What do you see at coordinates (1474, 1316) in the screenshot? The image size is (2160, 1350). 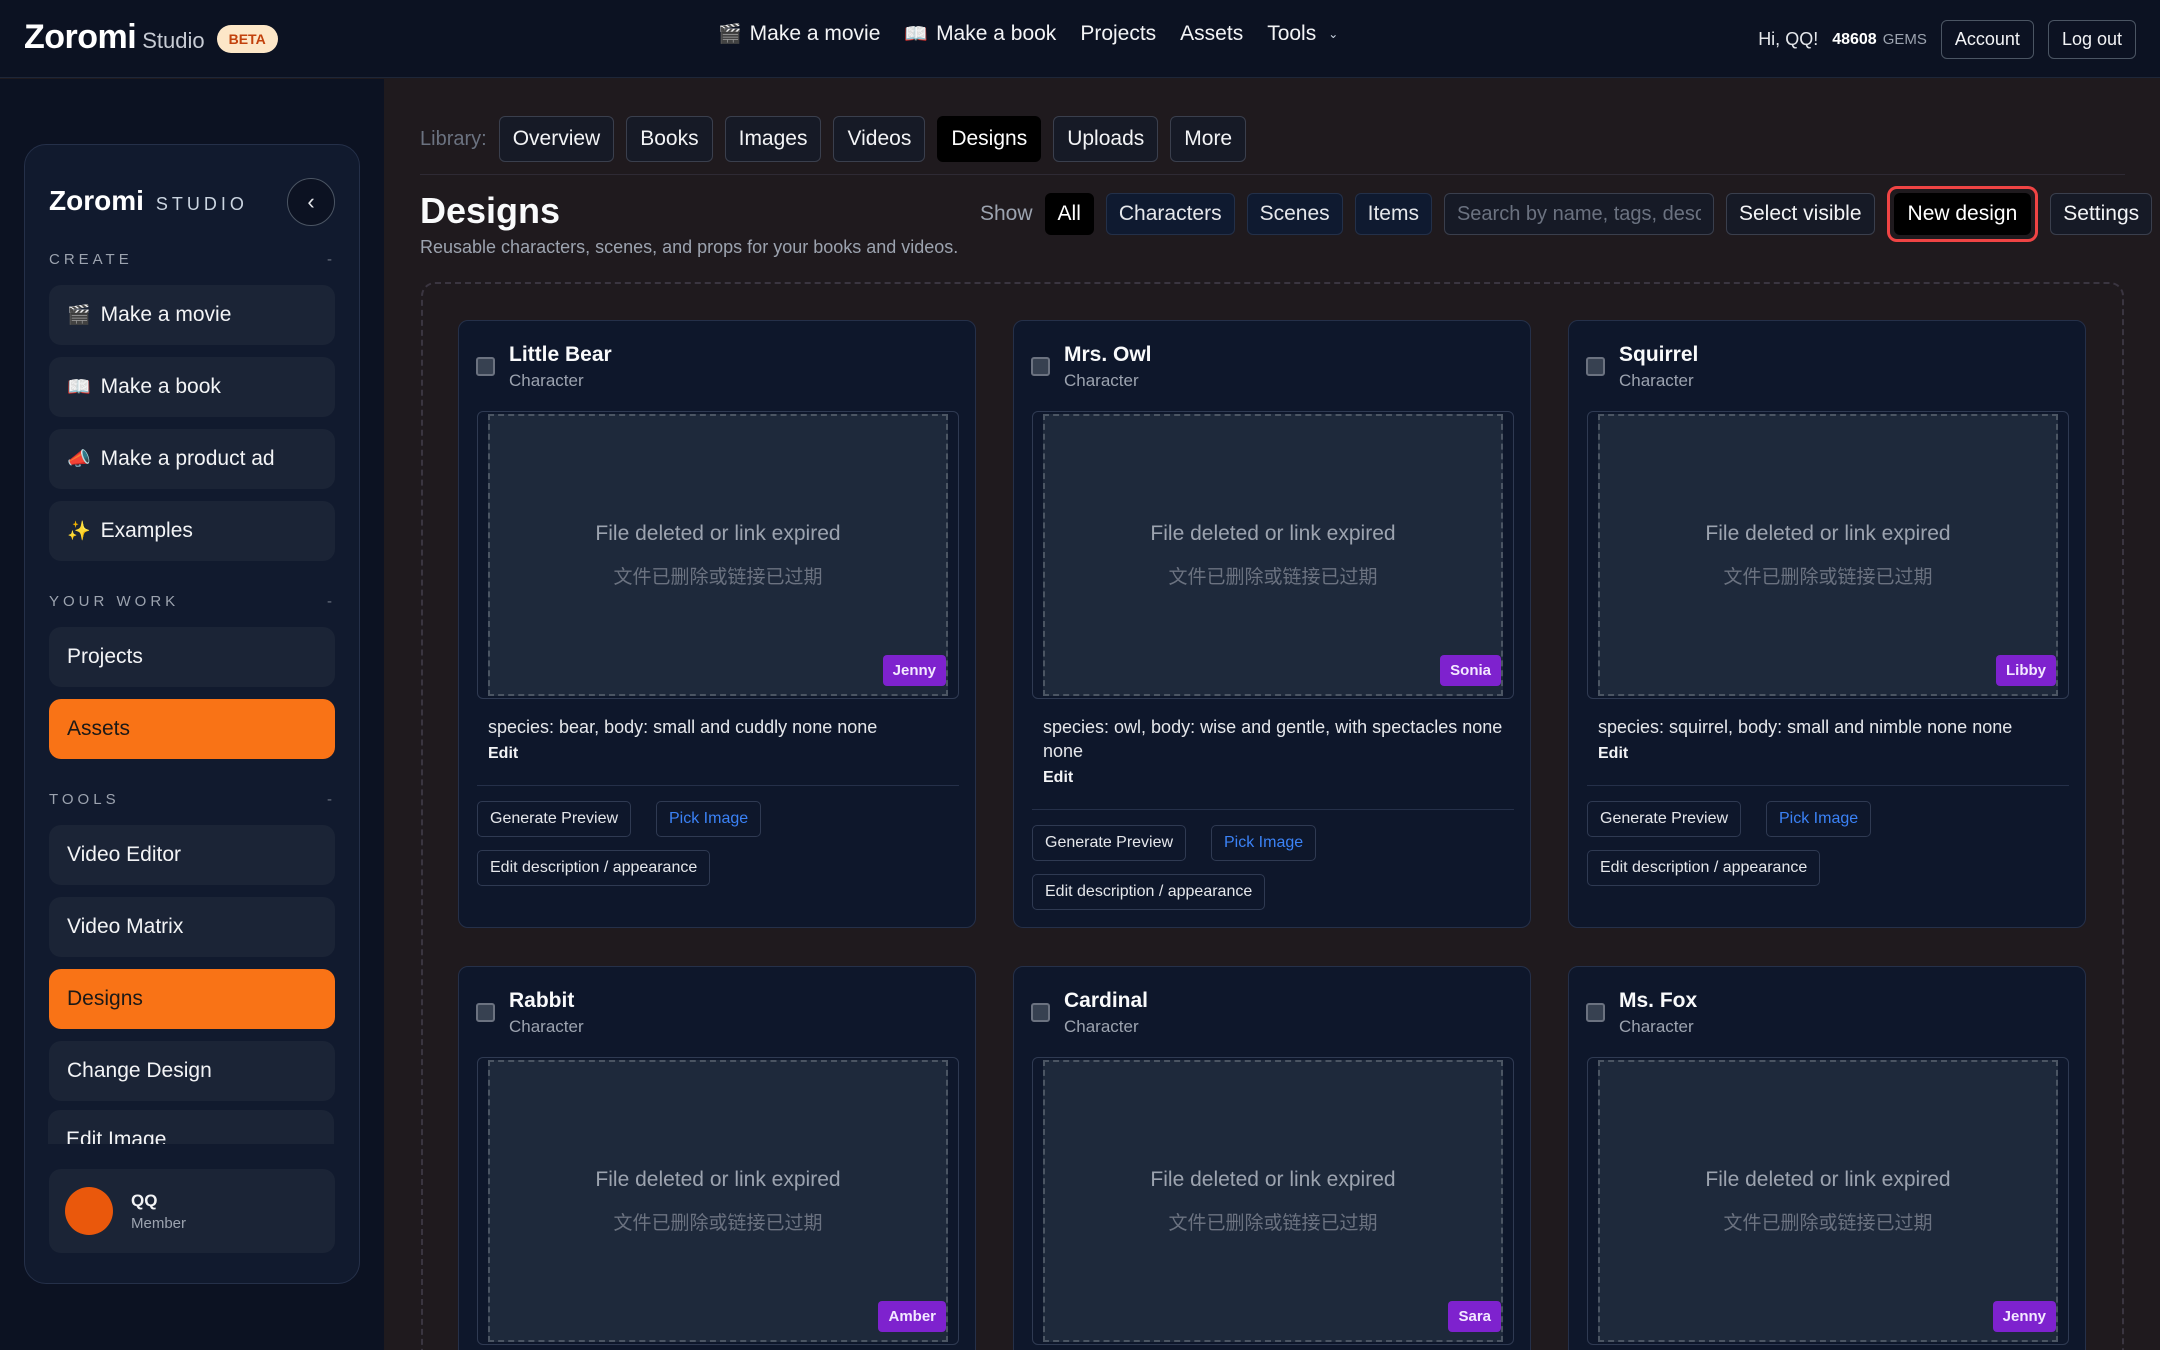 I see `voice-badge: Sara` at bounding box center [1474, 1316].